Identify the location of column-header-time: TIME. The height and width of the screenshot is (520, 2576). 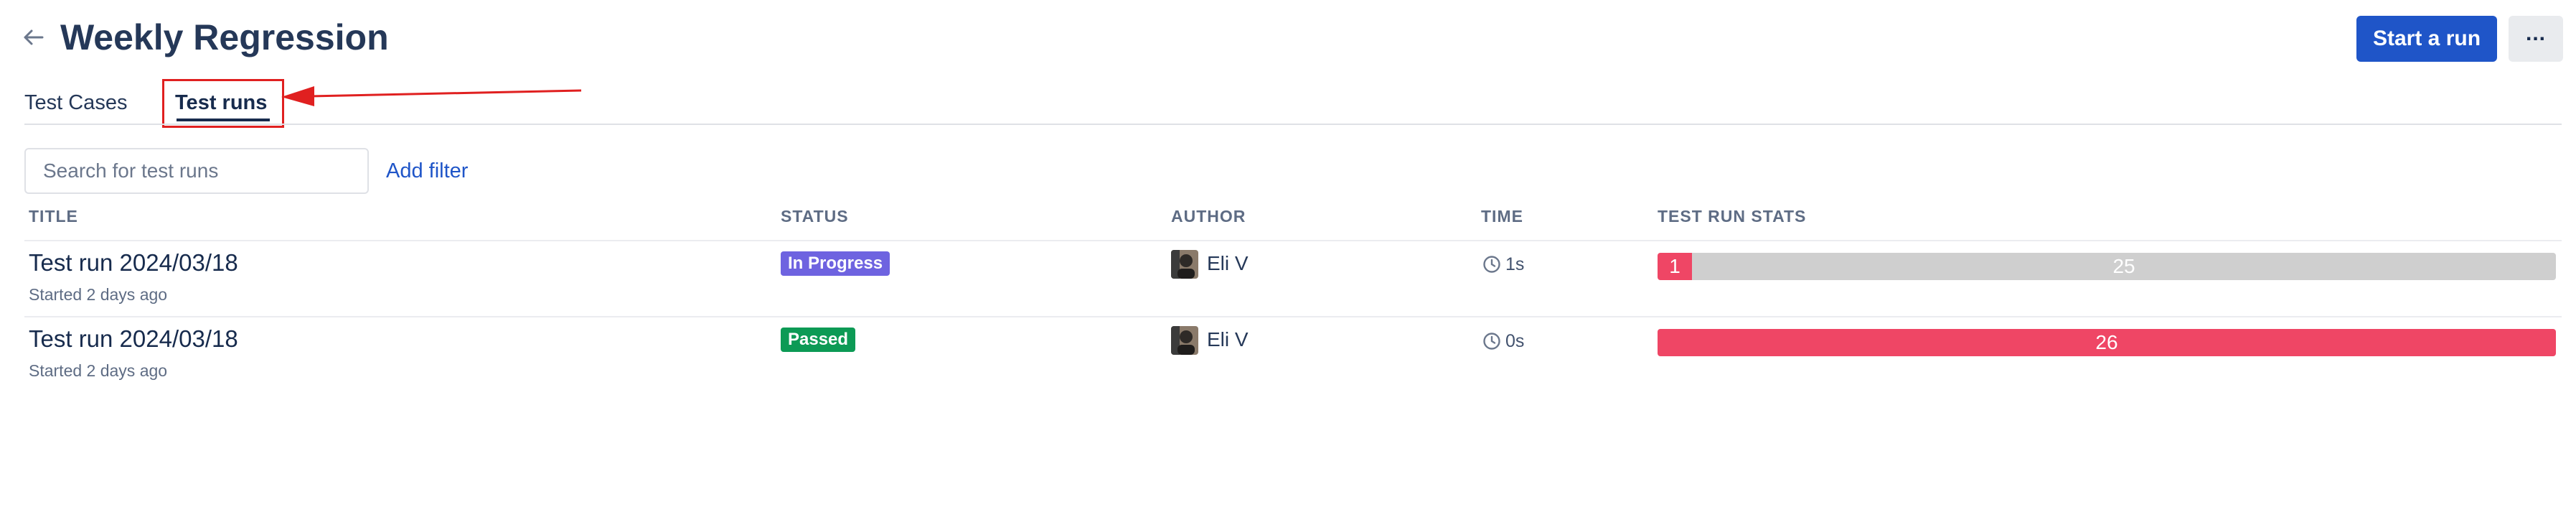
(1502, 216).